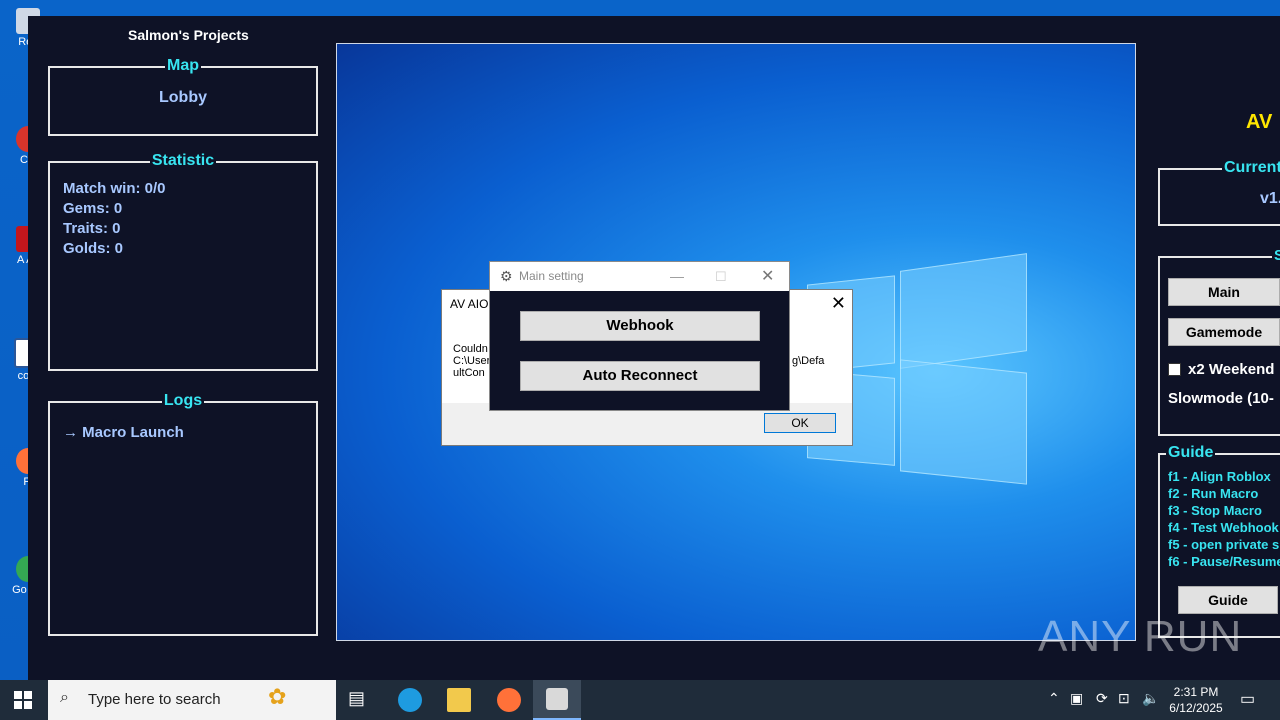 The image size is (1280, 720). Describe the element at coordinates (808, 361) in the screenshot. I see `error-message-path: g\Defa` at that location.